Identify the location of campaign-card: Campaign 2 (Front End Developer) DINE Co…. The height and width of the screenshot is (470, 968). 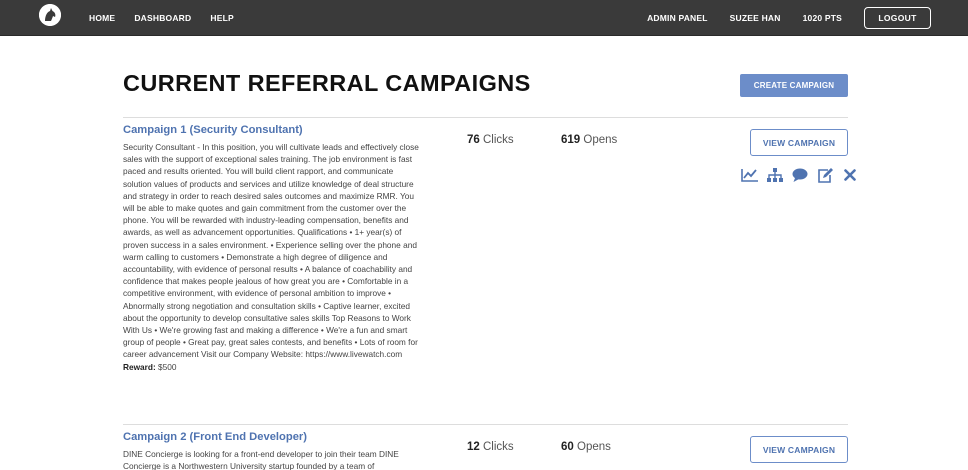
(485, 450).